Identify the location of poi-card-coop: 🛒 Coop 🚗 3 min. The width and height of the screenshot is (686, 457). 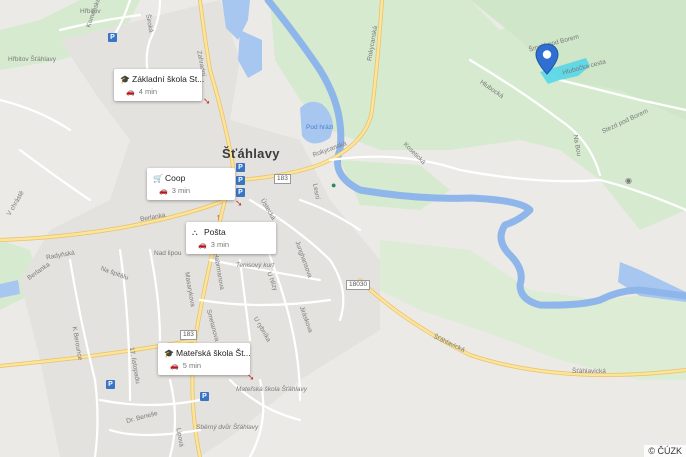
(191, 184).